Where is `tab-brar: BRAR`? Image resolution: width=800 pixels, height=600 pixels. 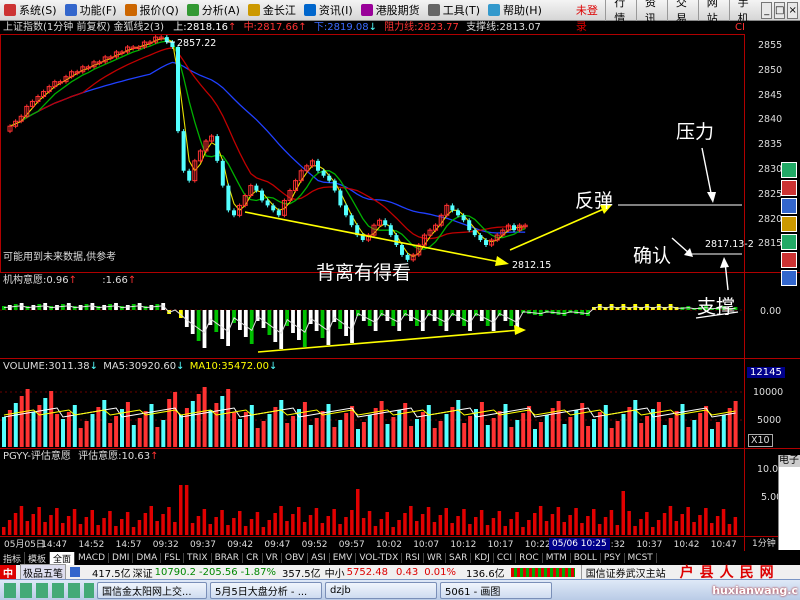 tab-brar: BRAR is located at coordinates (228, 558).